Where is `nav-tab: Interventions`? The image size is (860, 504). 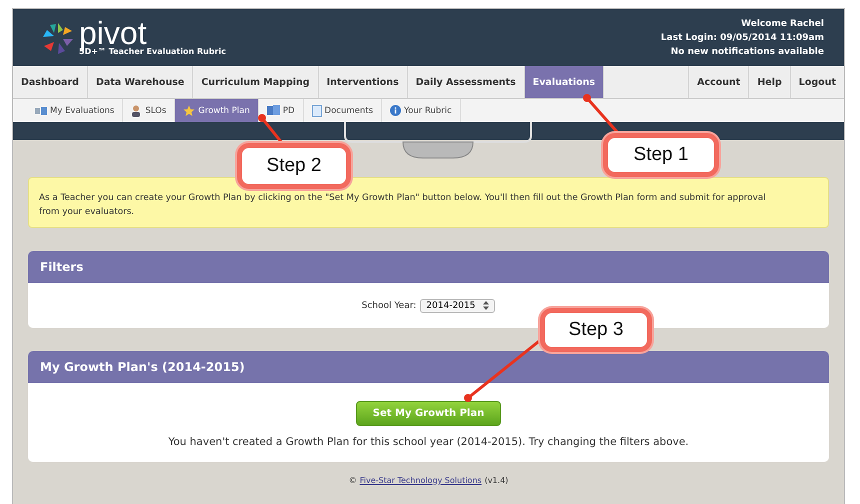 nav-tab: Interventions is located at coordinates (363, 82).